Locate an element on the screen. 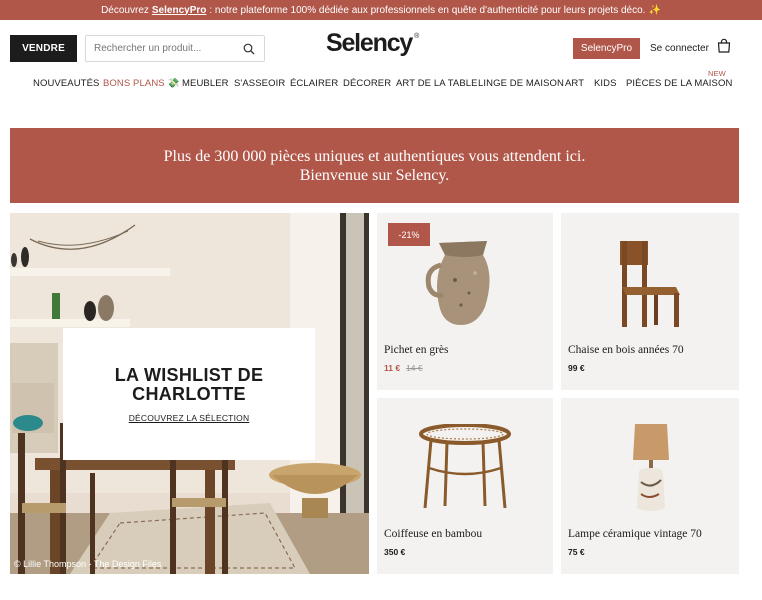 This screenshot has height=600, width=762. ceramic-lamp-image is located at coordinates (651, 467).